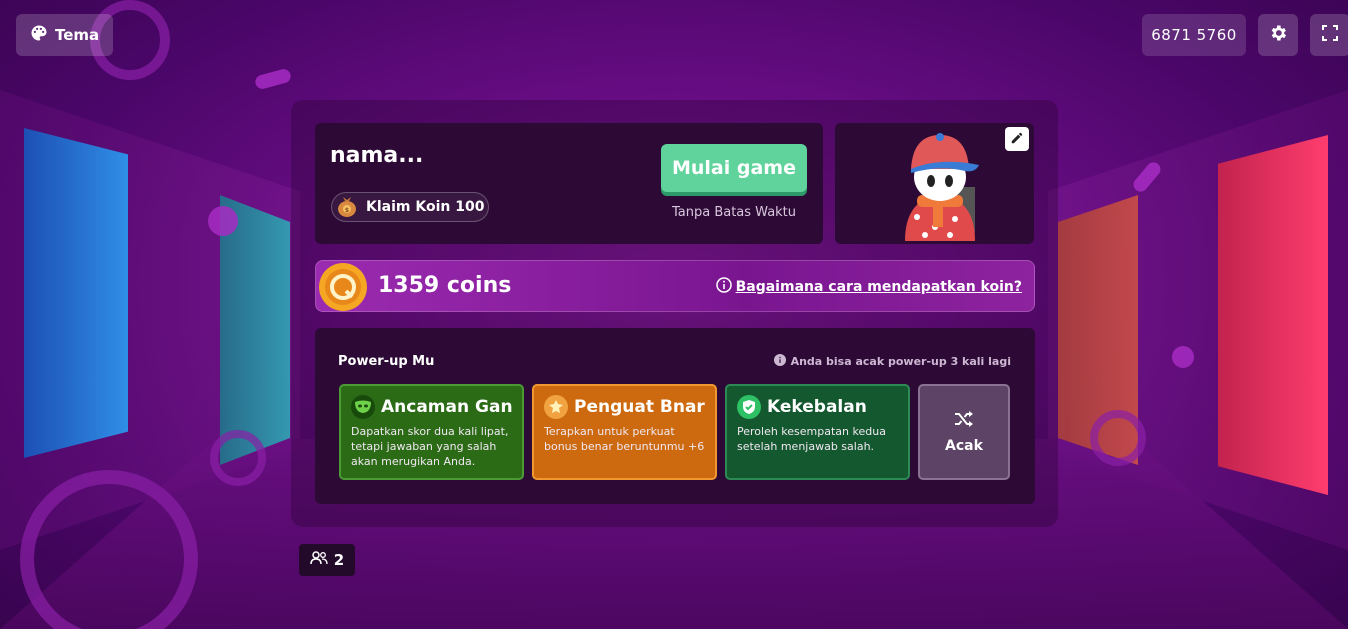 The image size is (1348, 629). What do you see at coordinates (319, 560) in the screenshot?
I see `users-icon` at bounding box center [319, 560].